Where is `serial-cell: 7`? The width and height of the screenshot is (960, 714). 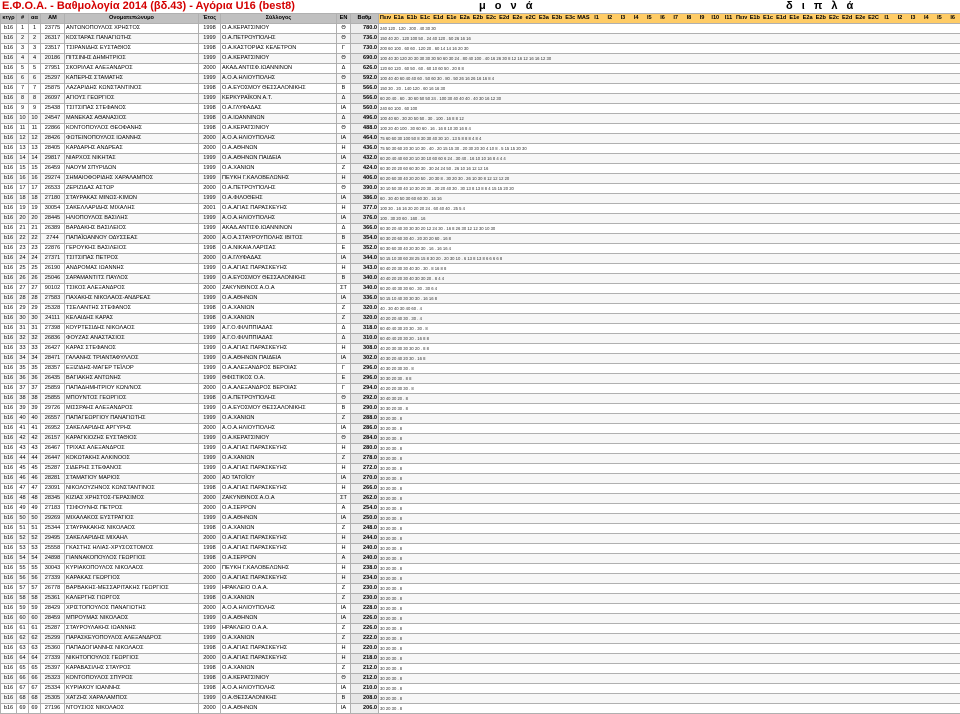
serial-cell: 7 is located at coordinates (35, 89).